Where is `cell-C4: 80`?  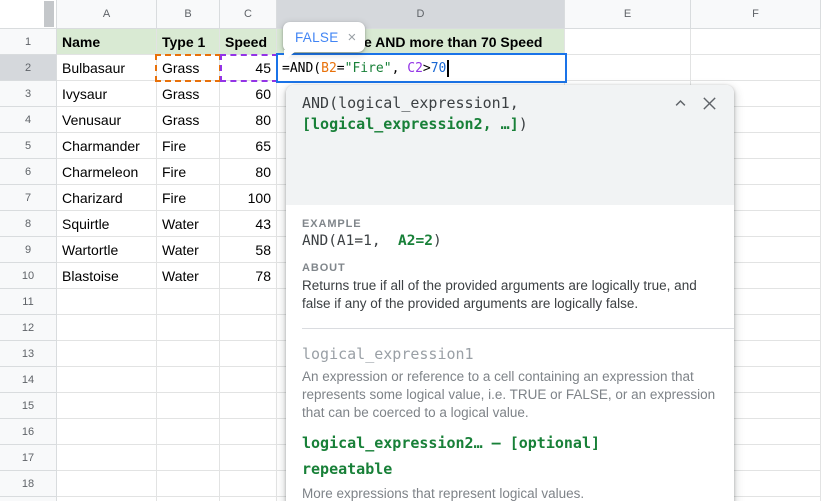 cell-C4: 80 is located at coordinates (248, 120).